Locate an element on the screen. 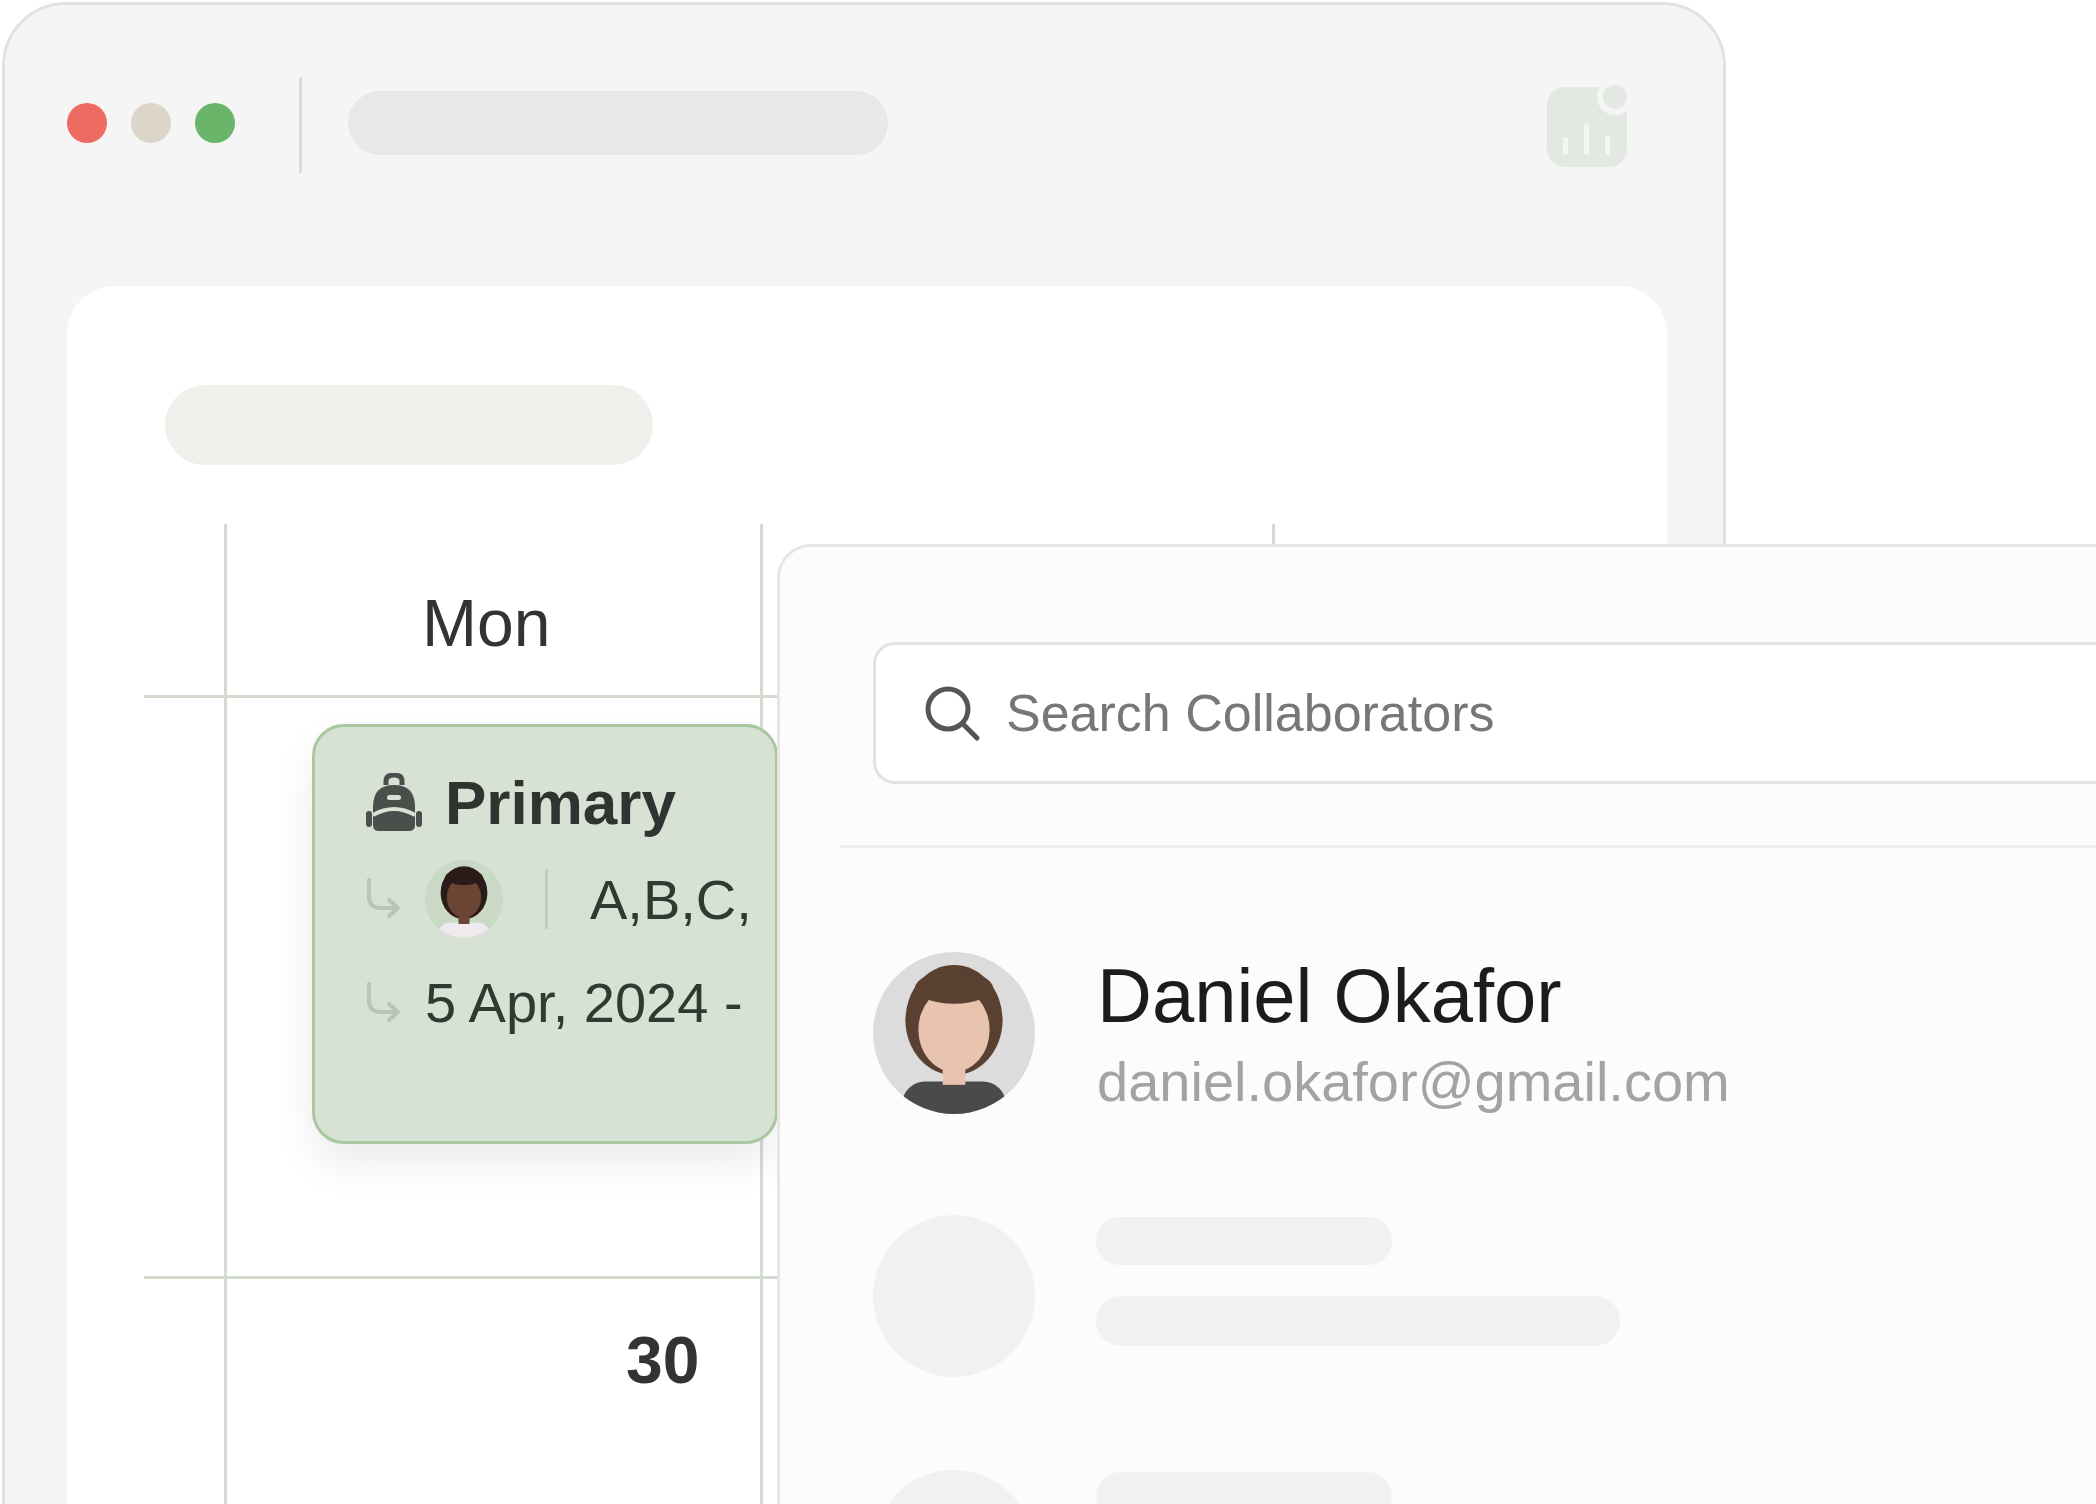 This screenshot has width=2096, height=1504. day-header: Mon is located at coordinates (486, 623).